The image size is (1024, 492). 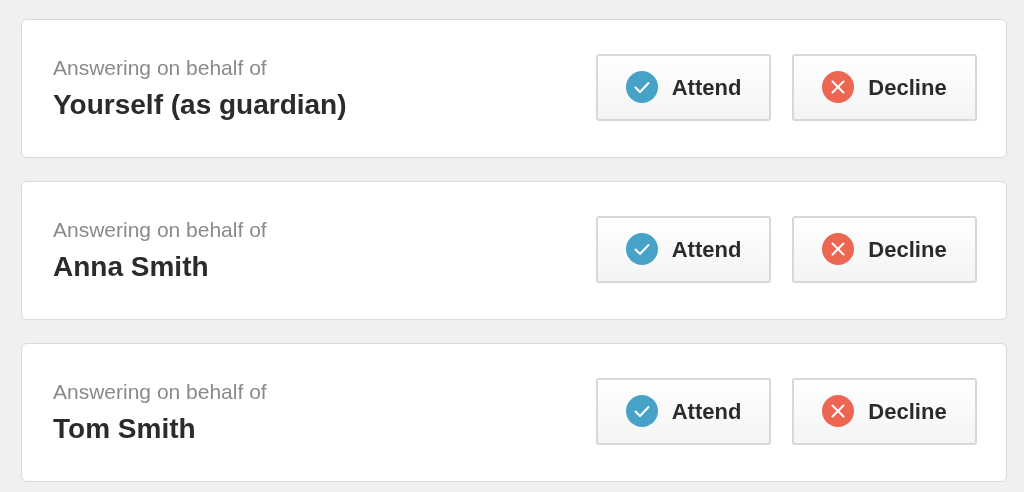 I want to click on person-name: Anna Smith, so click(x=131, y=267).